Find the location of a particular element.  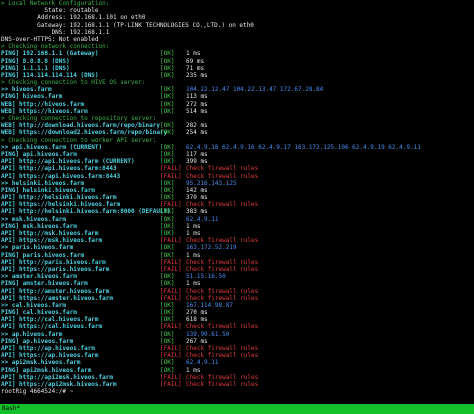

line-label: API] https://api2msk.hiveos.farm is located at coordinates (59, 384).